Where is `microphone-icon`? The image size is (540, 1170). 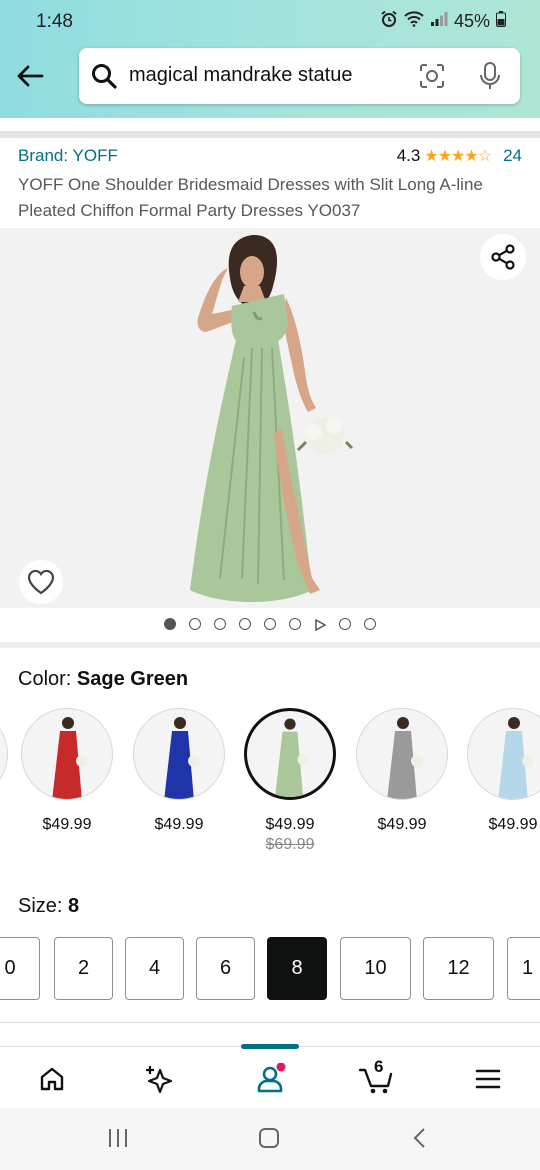
microphone-icon is located at coordinates (490, 78).